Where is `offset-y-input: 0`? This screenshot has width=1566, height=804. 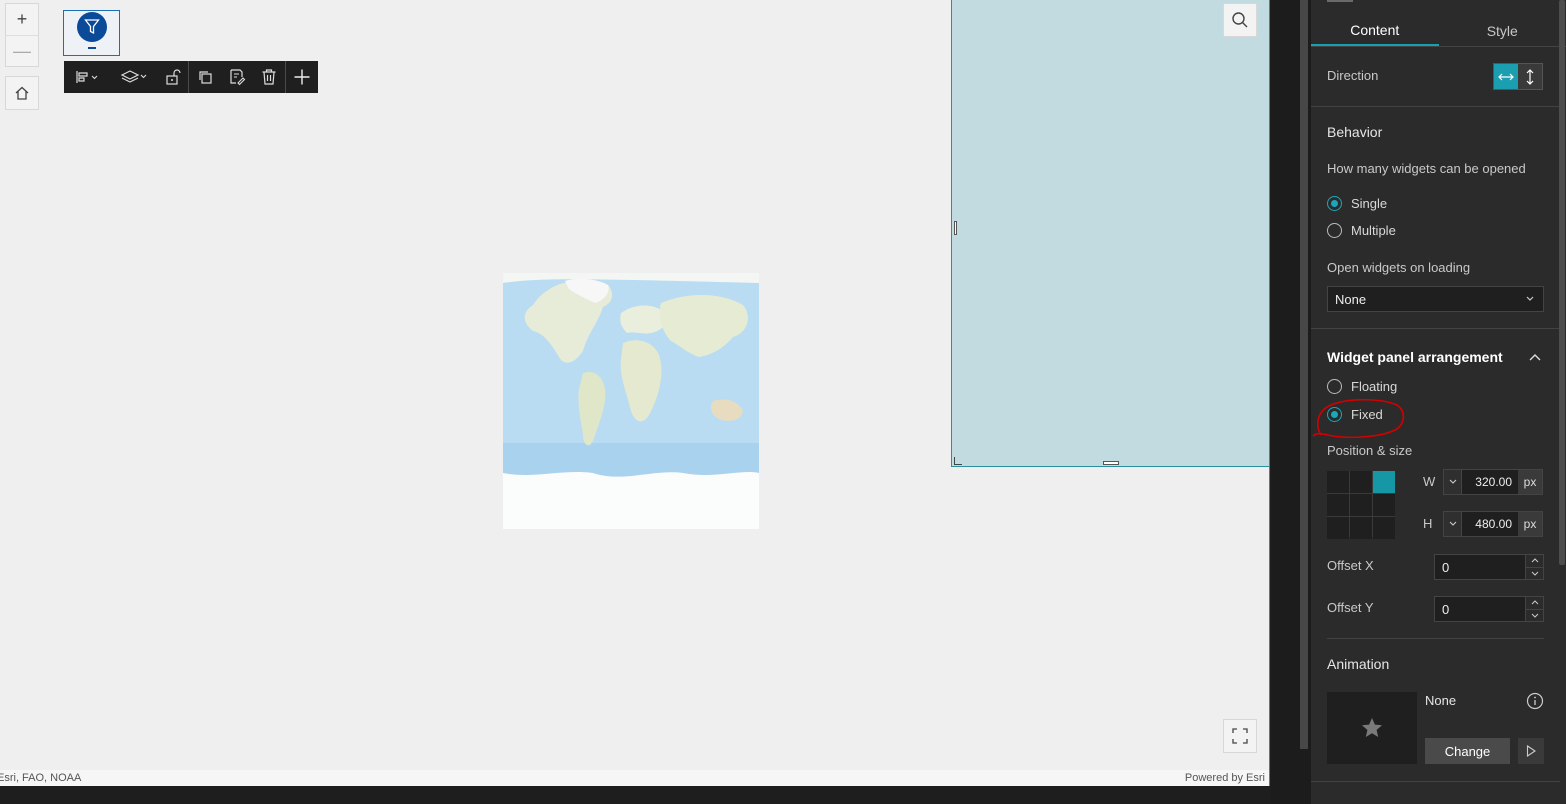
offset-y-input: 0 is located at coordinates (1489, 609).